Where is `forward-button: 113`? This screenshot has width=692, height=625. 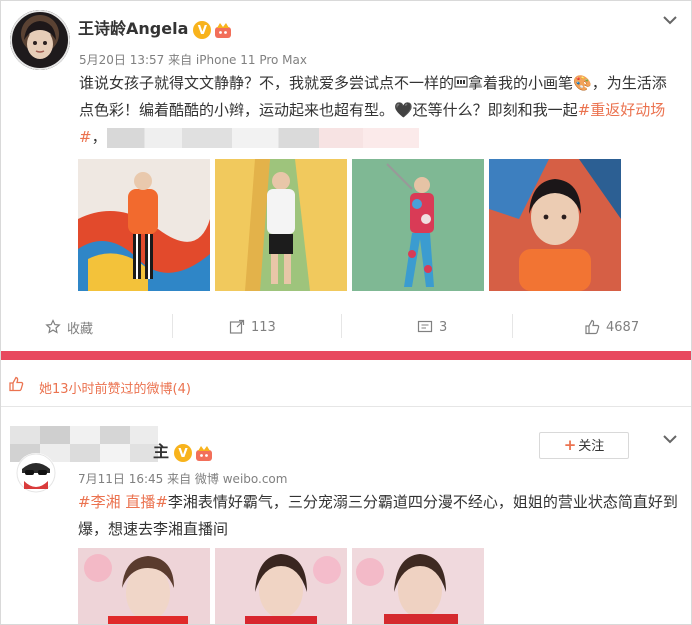
forward-button: 113 is located at coordinates (252, 327).